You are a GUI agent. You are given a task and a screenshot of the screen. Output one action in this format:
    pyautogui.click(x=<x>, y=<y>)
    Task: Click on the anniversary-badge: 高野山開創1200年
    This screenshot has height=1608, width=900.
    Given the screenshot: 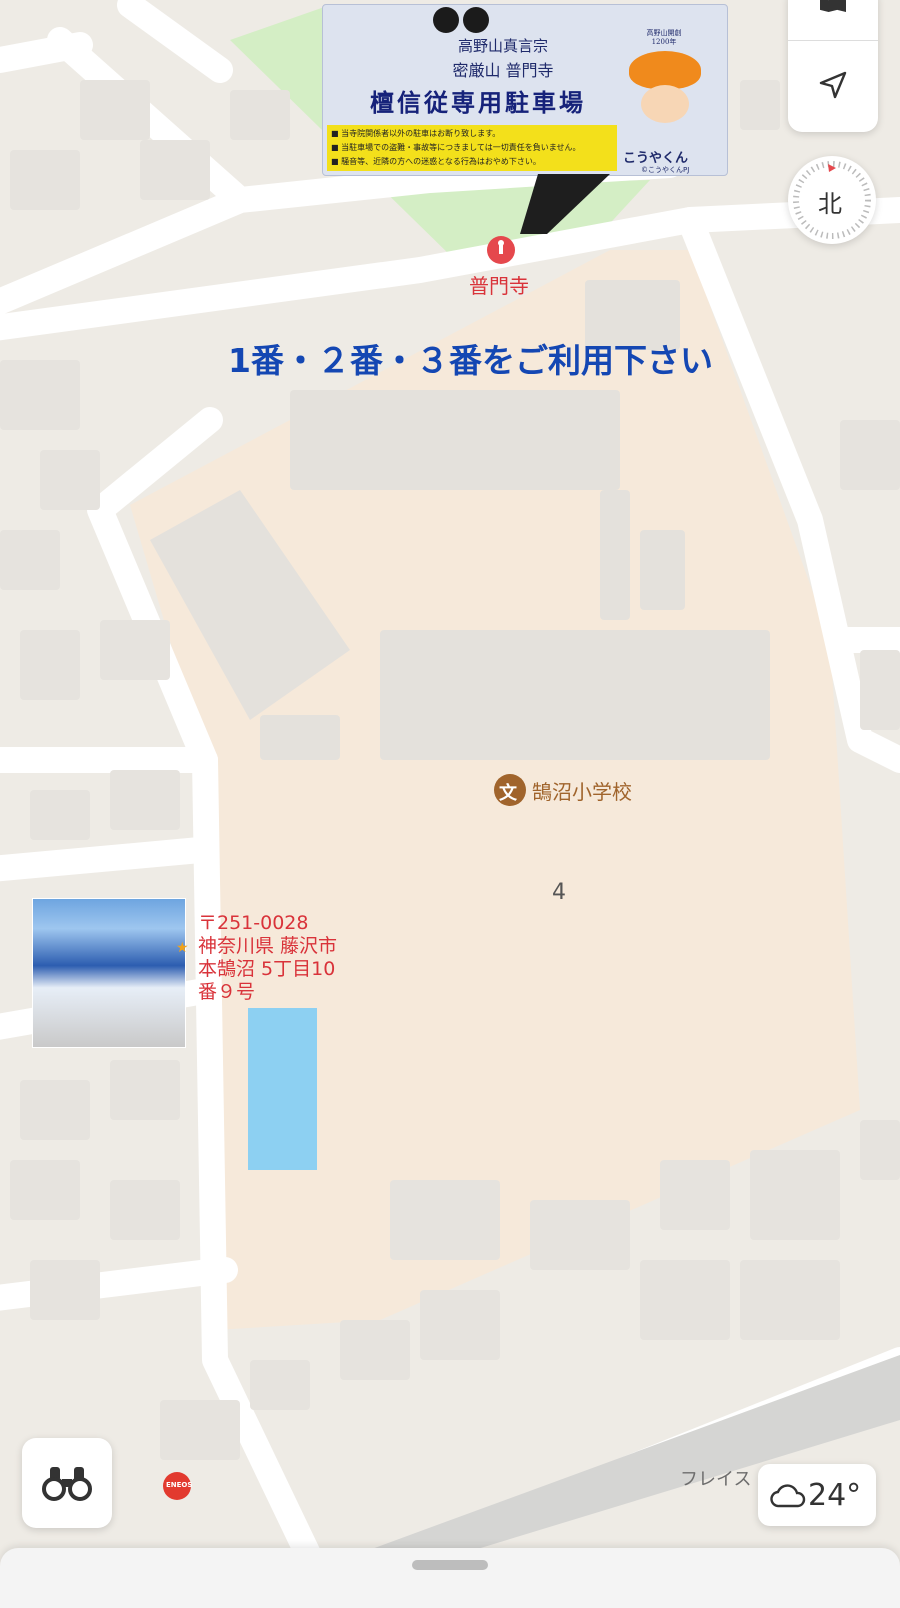 What is the action you would take?
    pyautogui.click(x=664, y=37)
    